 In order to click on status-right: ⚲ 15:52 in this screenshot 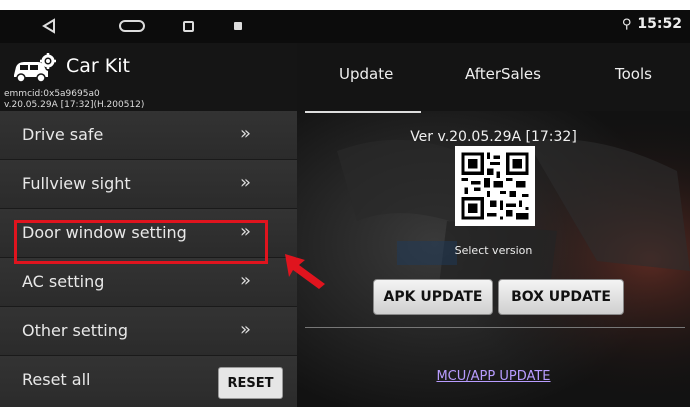, I will do `click(652, 24)`.